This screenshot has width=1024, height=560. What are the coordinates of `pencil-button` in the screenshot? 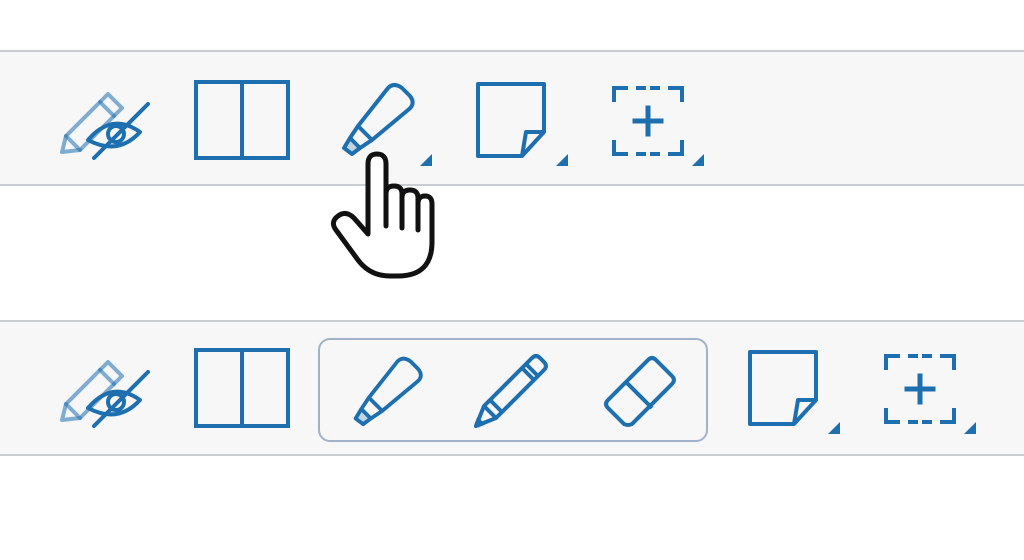 It's located at (510, 390).